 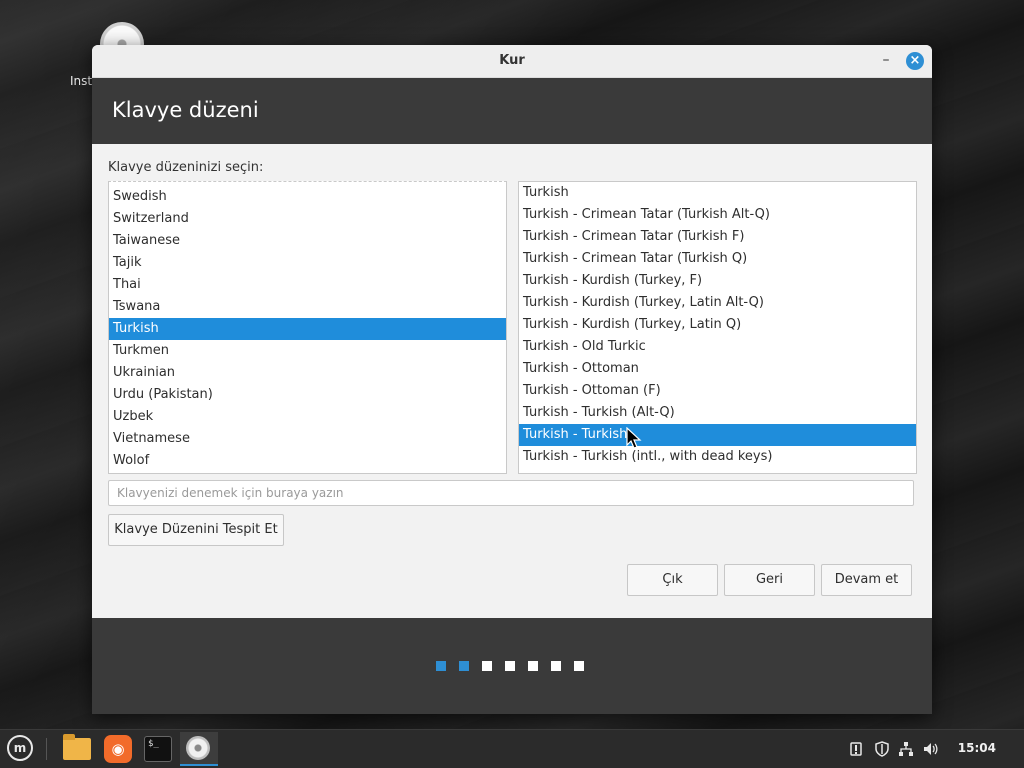 I want to click on layout-list-item: Switzerland, so click(x=307, y=219).